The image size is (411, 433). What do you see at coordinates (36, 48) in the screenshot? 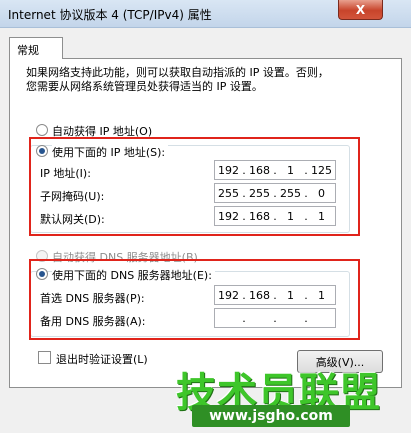
I see `tab-general: 常规` at bounding box center [36, 48].